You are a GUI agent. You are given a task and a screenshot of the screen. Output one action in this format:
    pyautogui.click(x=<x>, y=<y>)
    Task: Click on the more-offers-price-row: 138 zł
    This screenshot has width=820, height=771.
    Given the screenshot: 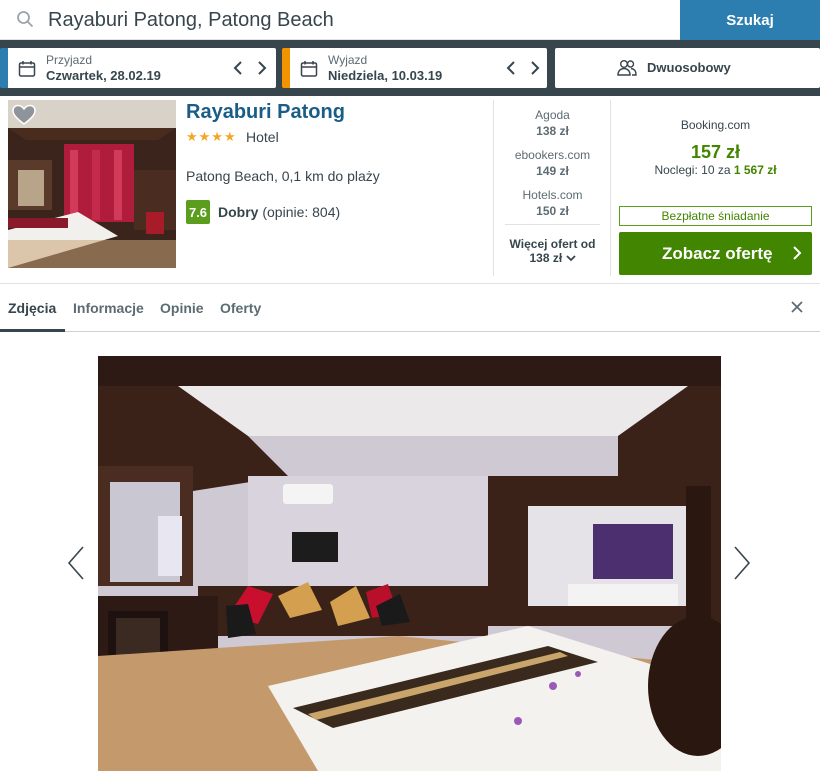 What is the action you would take?
    pyautogui.click(x=552, y=258)
    